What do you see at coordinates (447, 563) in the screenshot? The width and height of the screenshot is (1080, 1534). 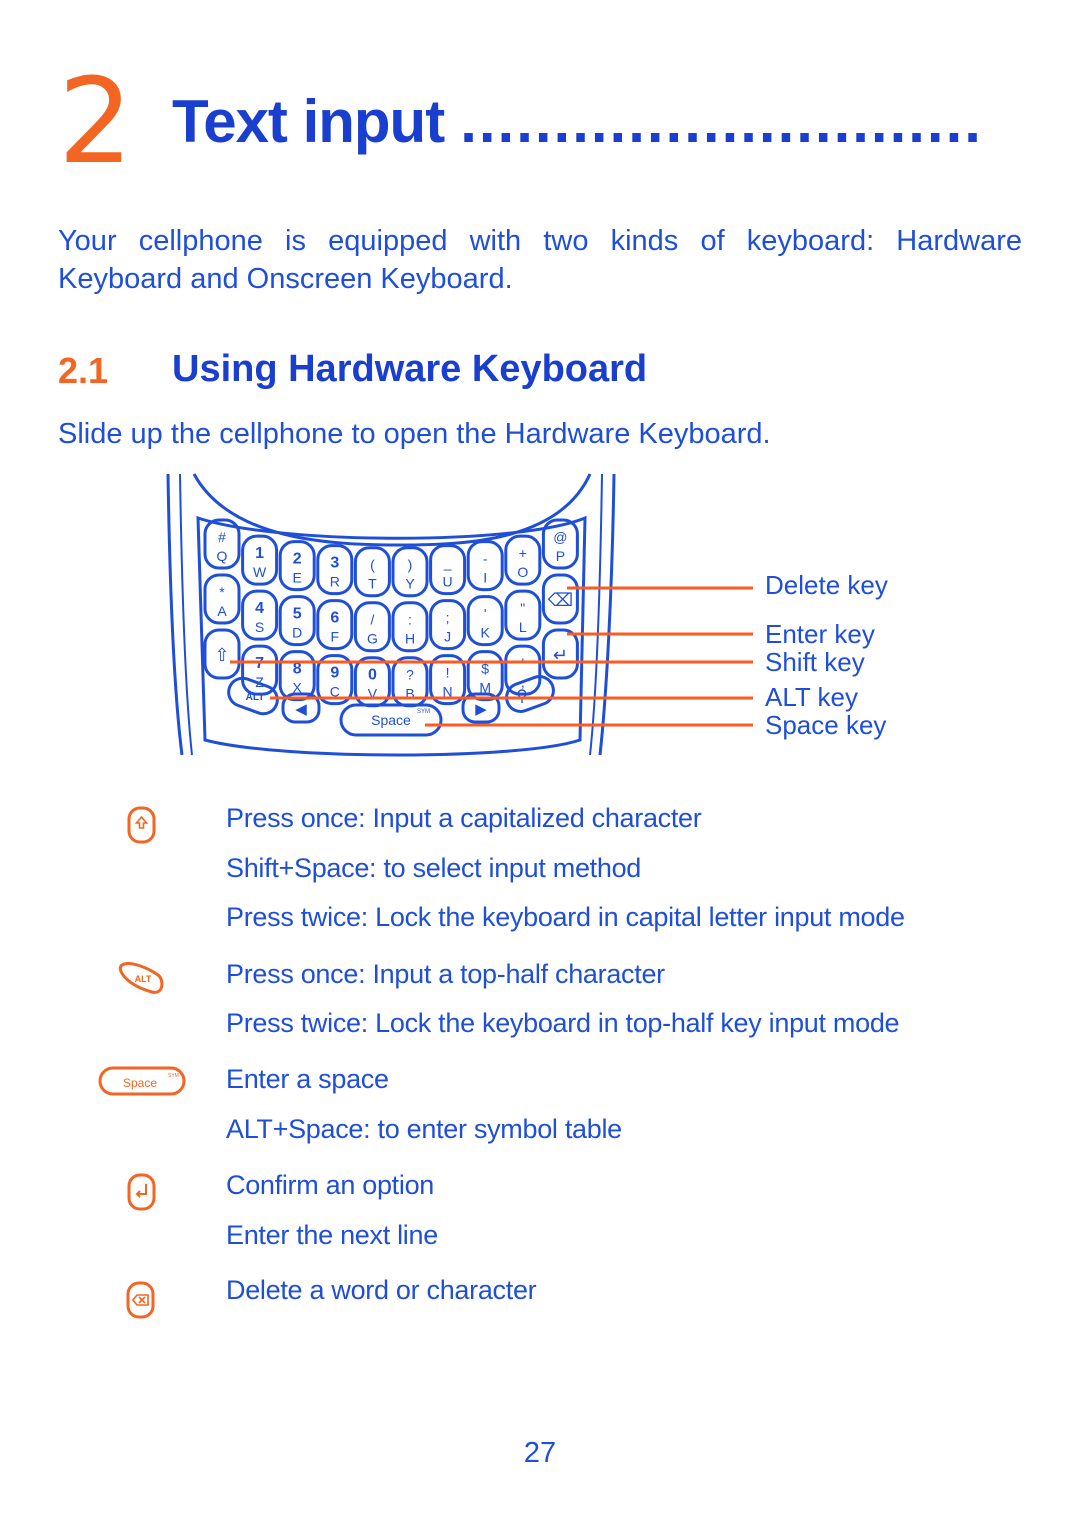 I see `key-top-label: _` at bounding box center [447, 563].